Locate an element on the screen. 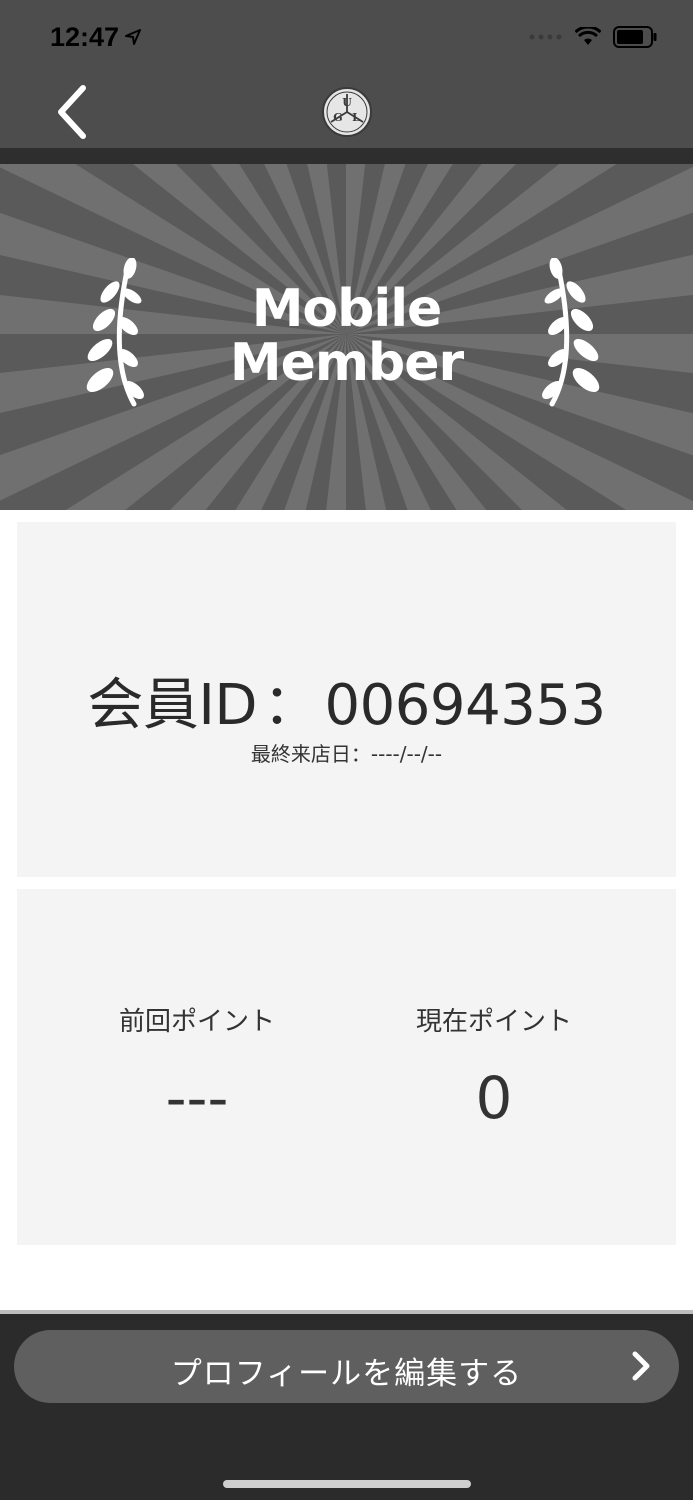 The image size is (693, 1500). current-points-value: 0 is located at coordinates (494, 1098).